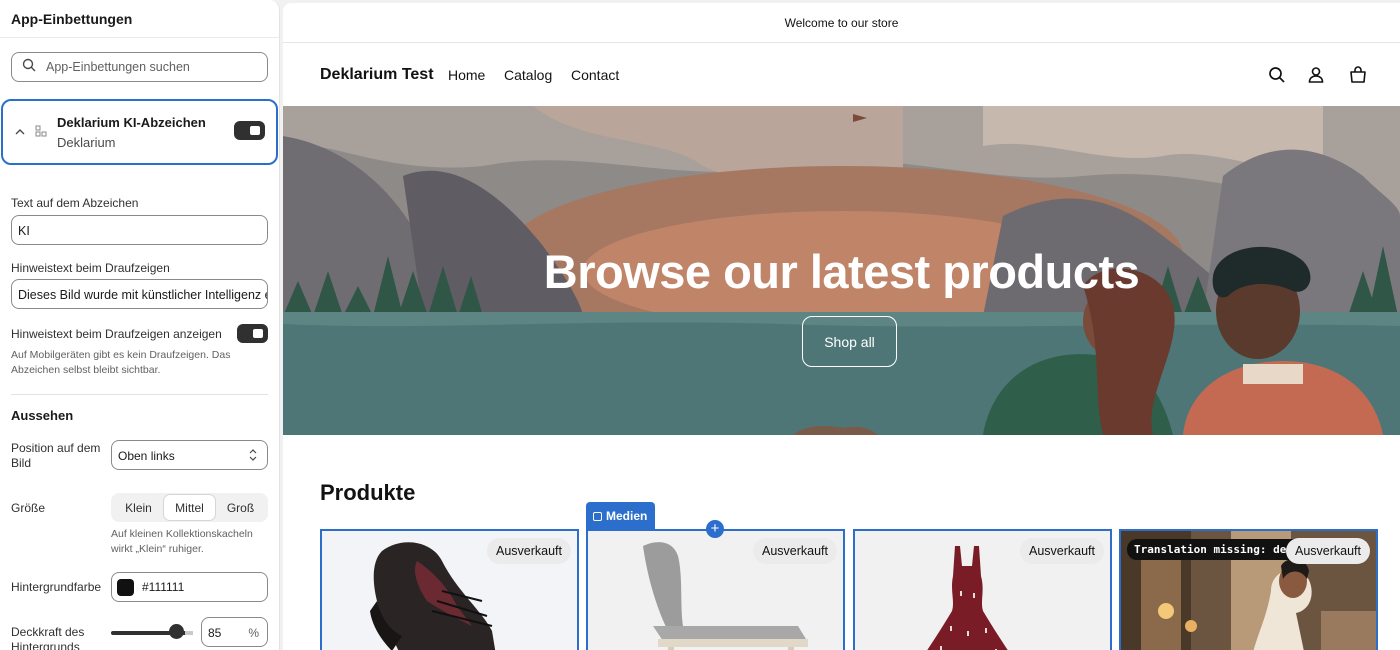 This screenshot has width=1400, height=650. I want to click on position-value: Oben links, so click(146, 456).